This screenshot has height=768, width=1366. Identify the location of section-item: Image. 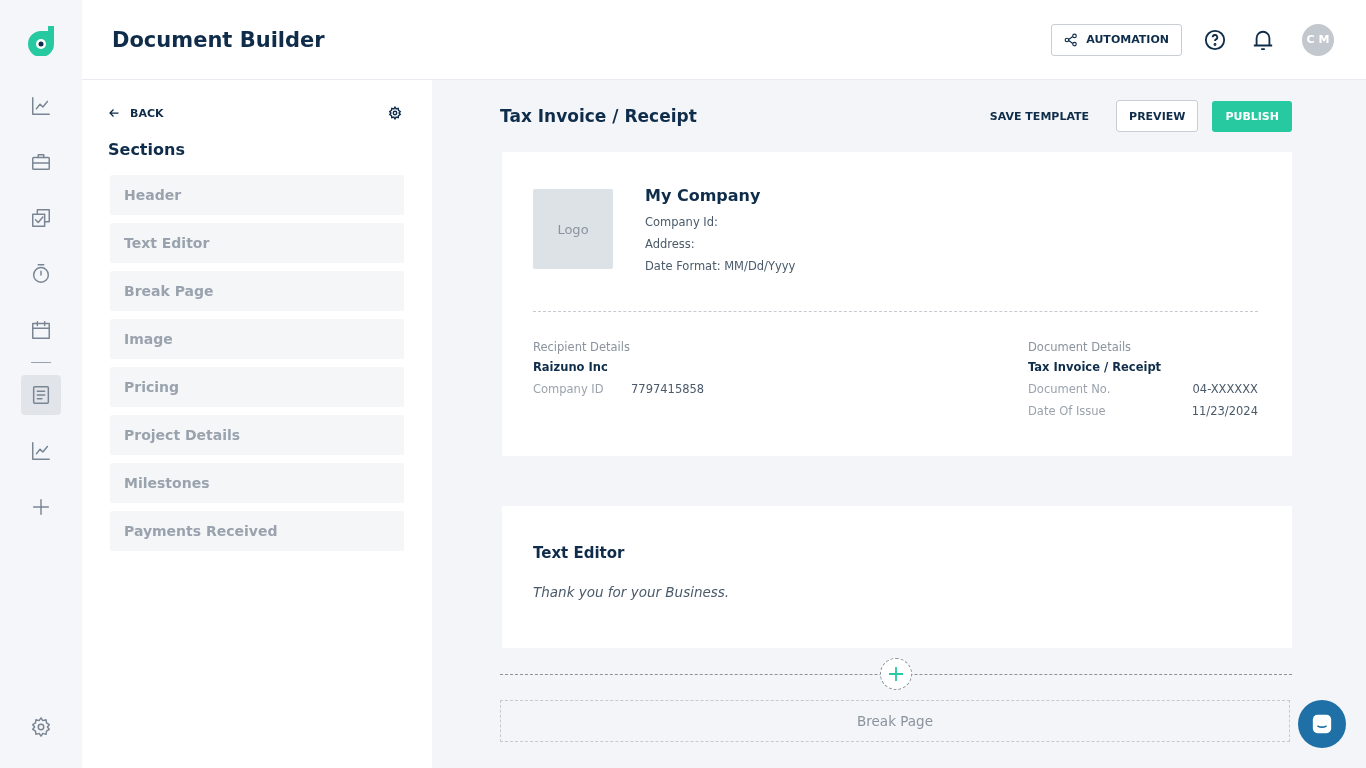
(257, 339).